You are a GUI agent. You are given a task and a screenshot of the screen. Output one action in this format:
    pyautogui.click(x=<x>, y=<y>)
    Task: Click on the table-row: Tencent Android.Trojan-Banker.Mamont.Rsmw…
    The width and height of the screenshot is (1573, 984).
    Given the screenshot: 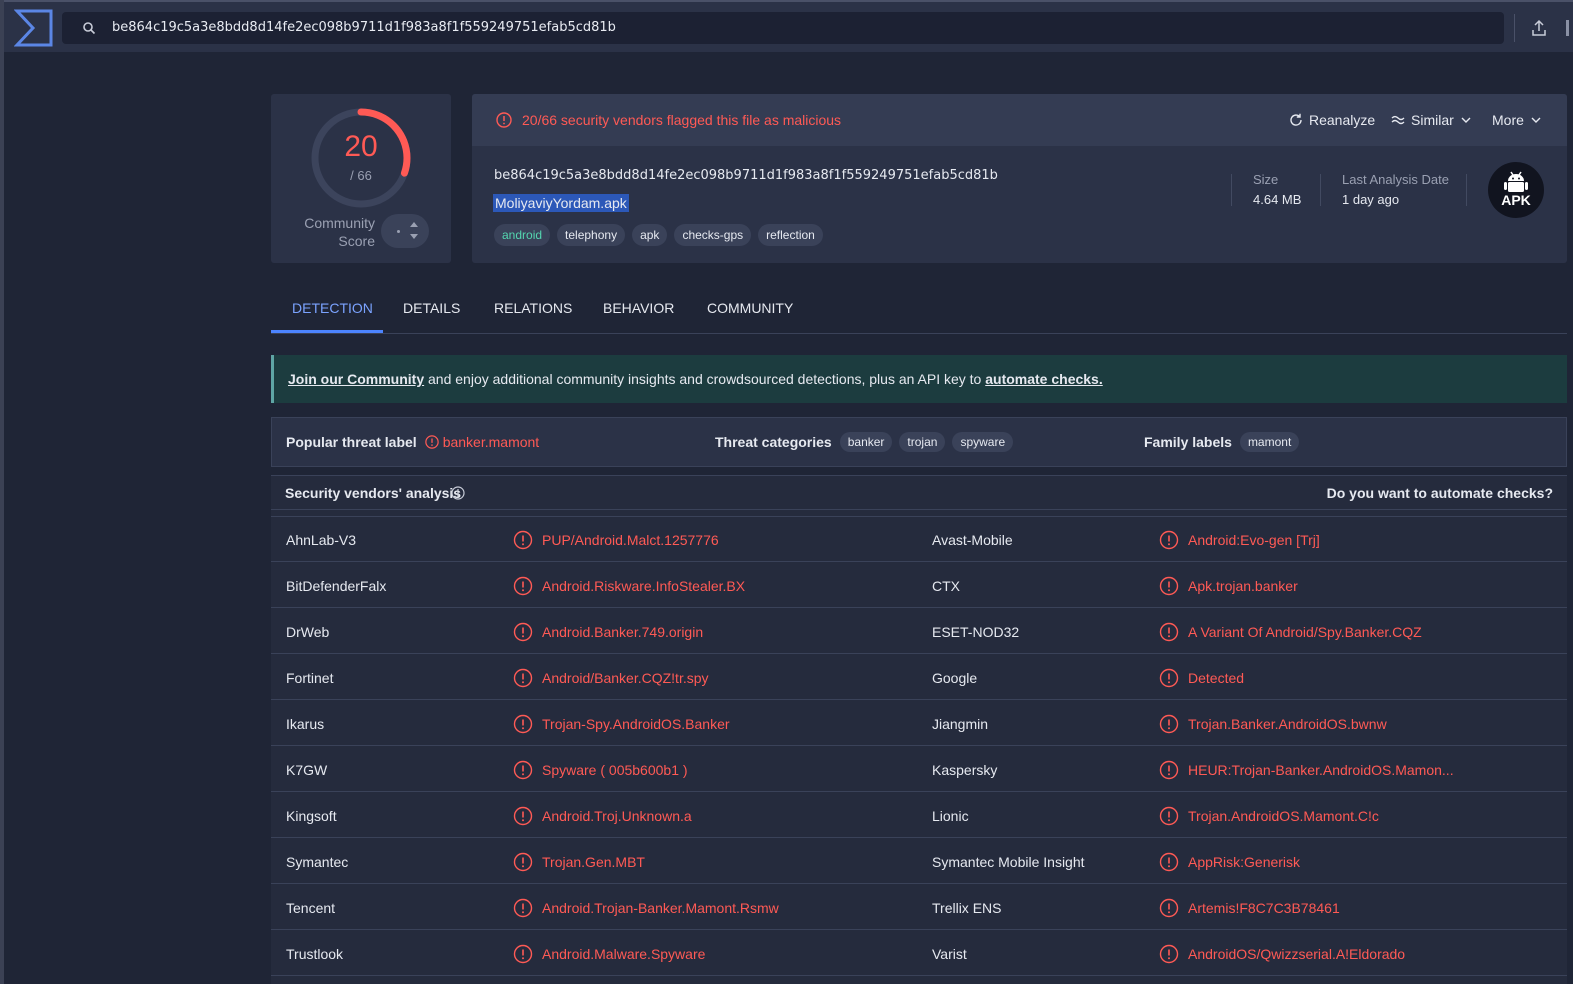 What is the action you would take?
    pyautogui.click(x=919, y=907)
    